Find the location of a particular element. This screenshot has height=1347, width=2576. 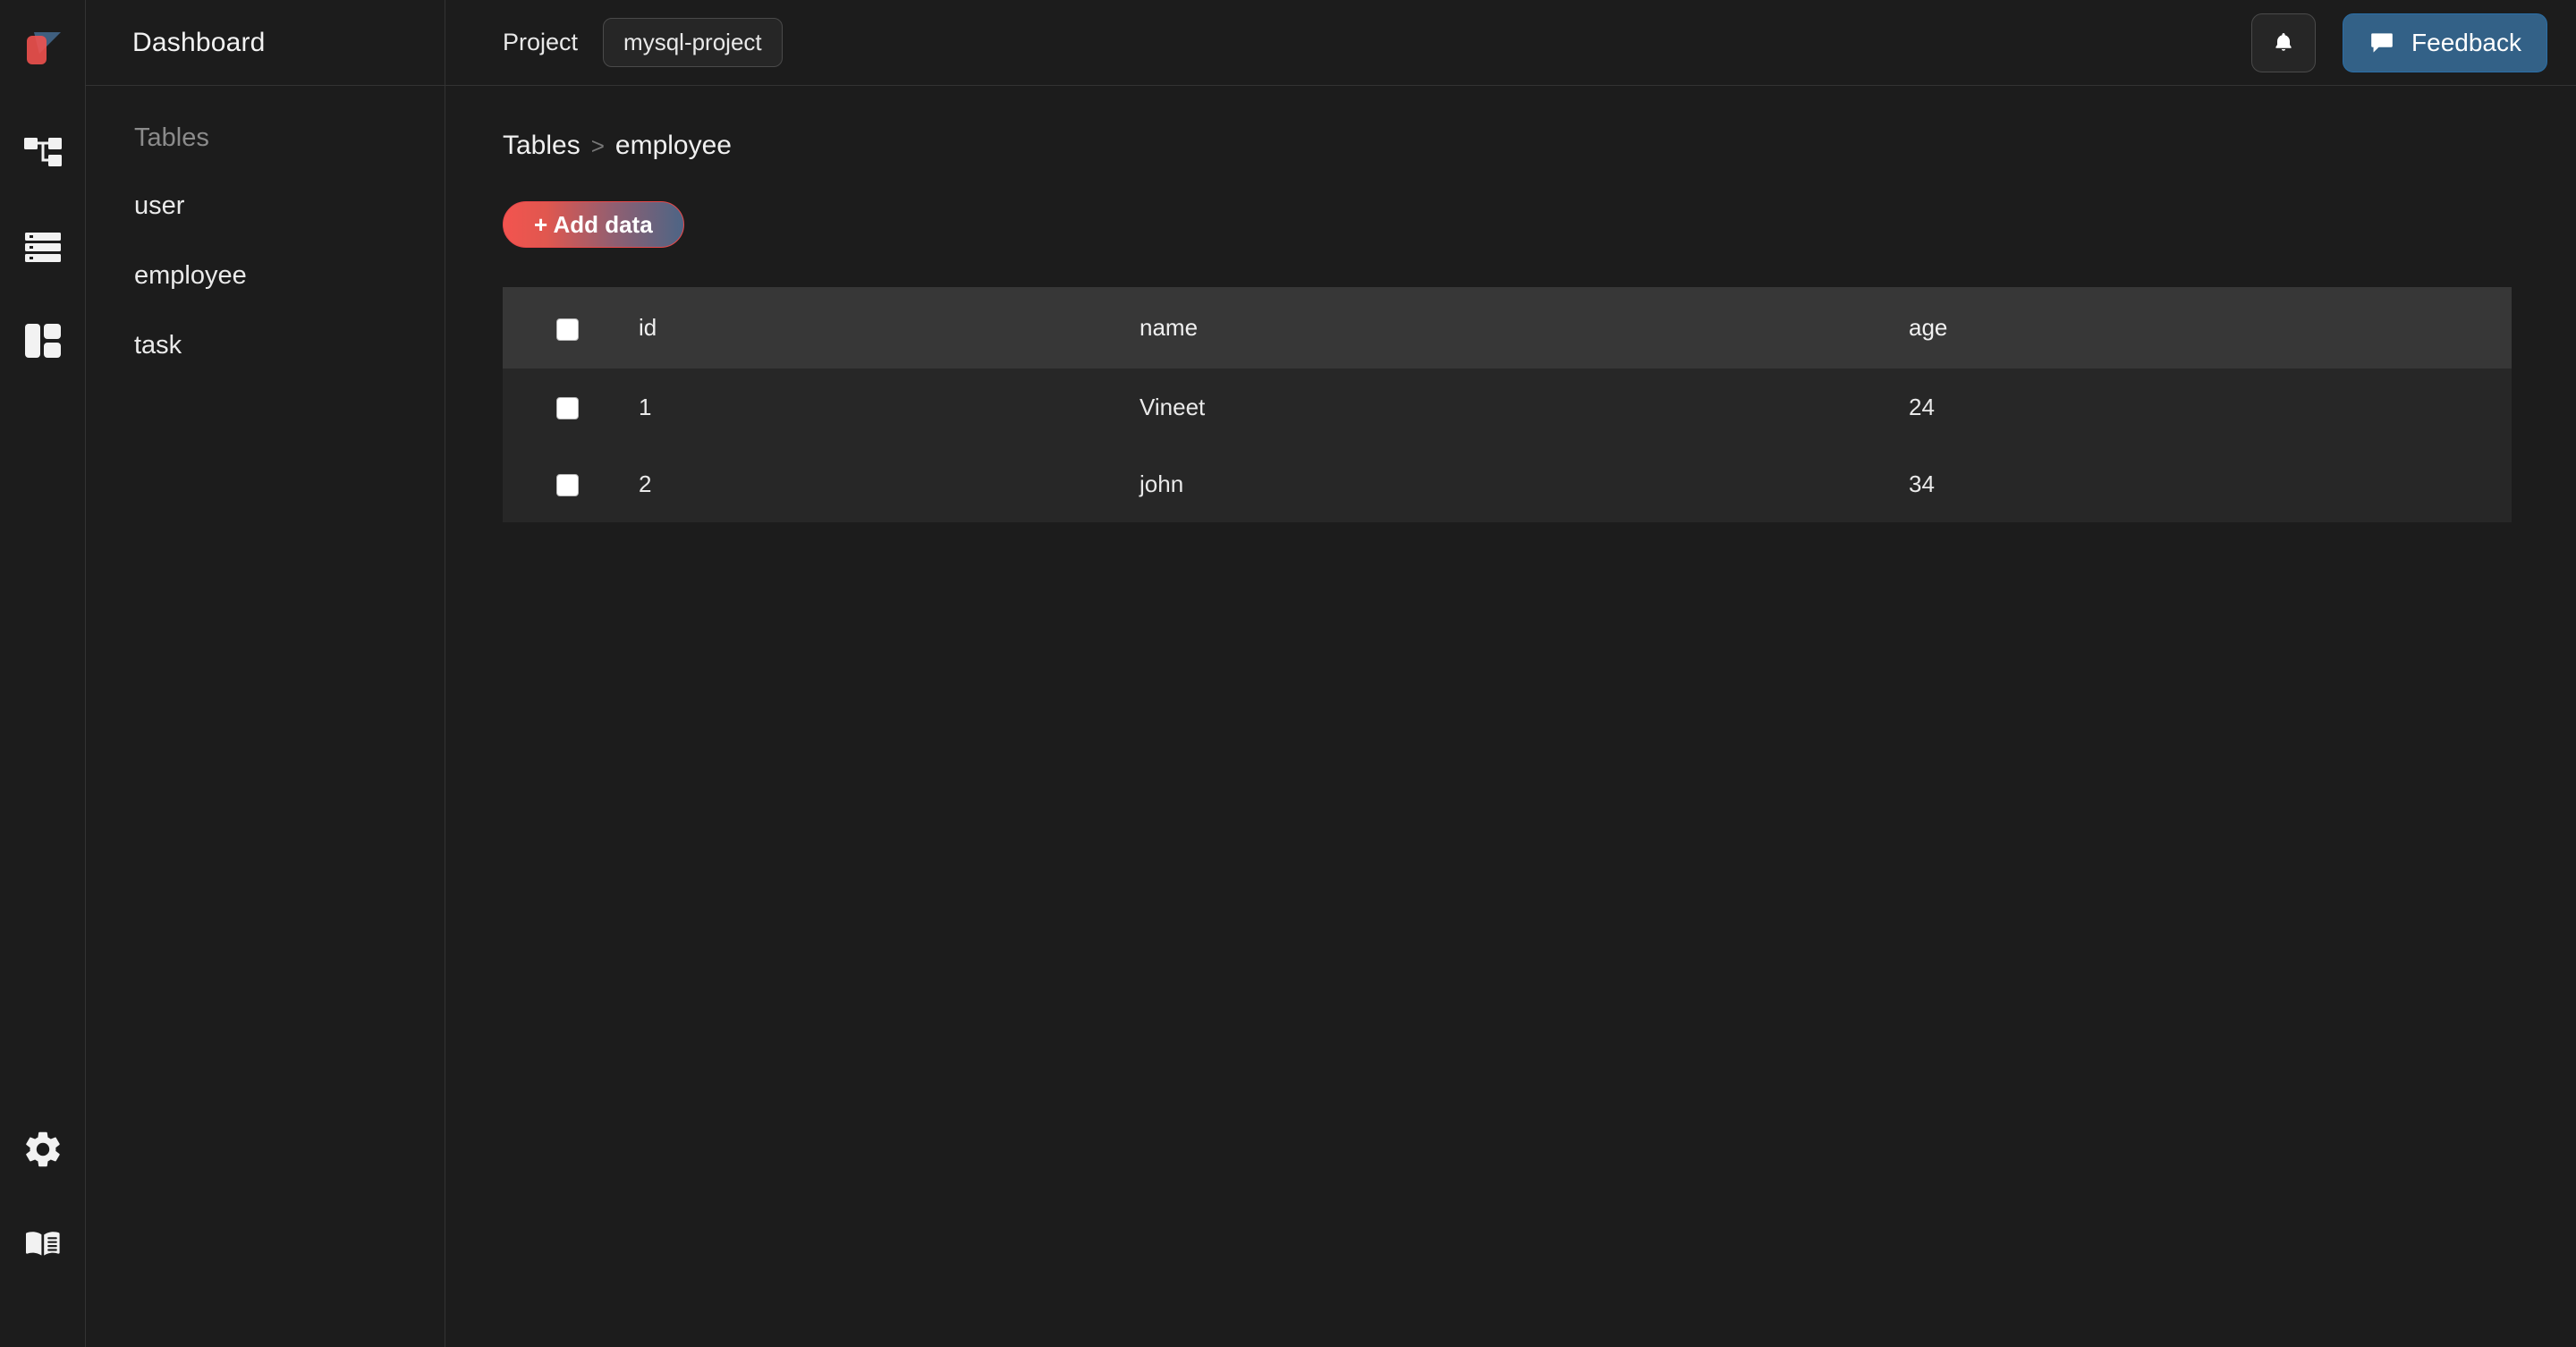

table-head: id name age is located at coordinates (1507, 328).